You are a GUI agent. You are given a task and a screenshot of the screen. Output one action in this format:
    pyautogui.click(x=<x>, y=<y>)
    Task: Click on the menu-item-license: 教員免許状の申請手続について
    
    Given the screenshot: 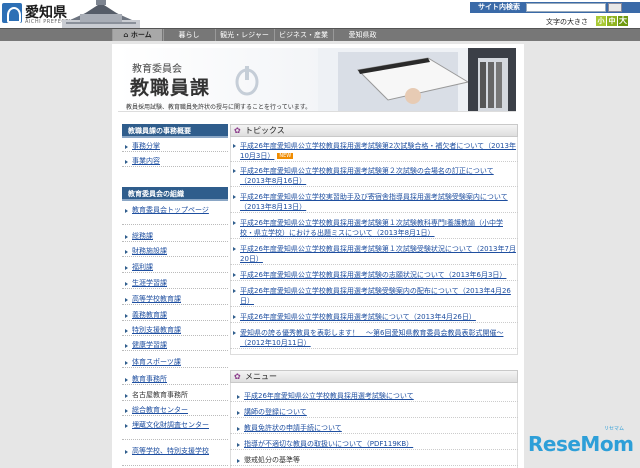 What is the action you would take?
    pyautogui.click(x=374, y=429)
    